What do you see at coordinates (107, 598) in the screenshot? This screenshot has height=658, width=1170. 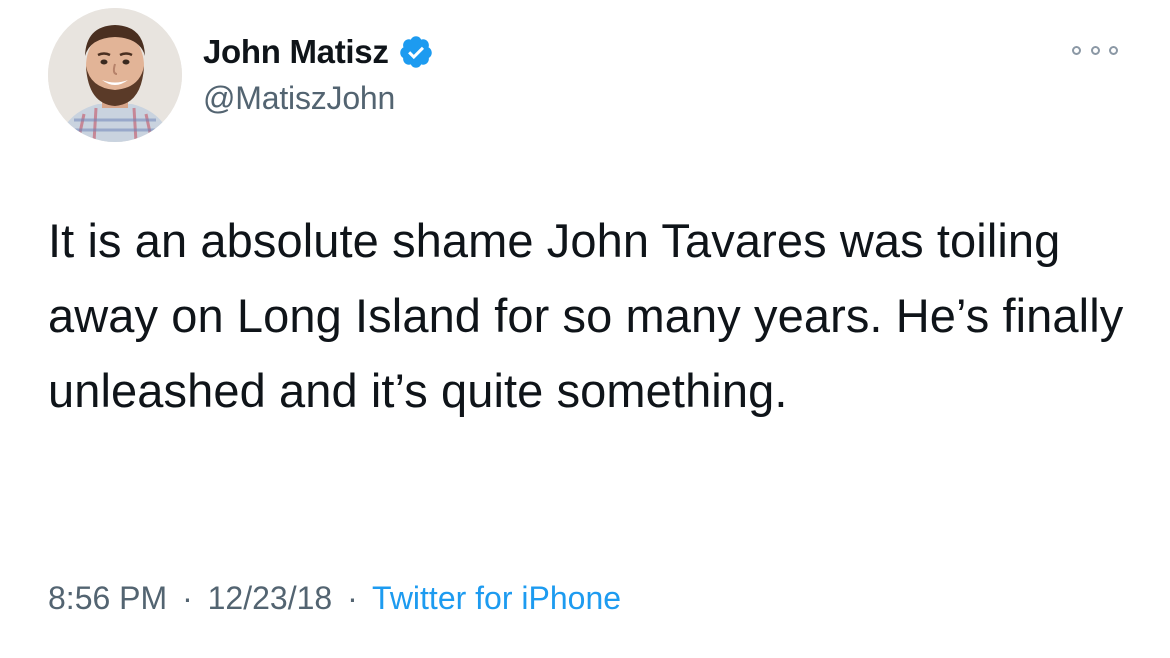 I see `tweet-time: 8:56 PM` at bounding box center [107, 598].